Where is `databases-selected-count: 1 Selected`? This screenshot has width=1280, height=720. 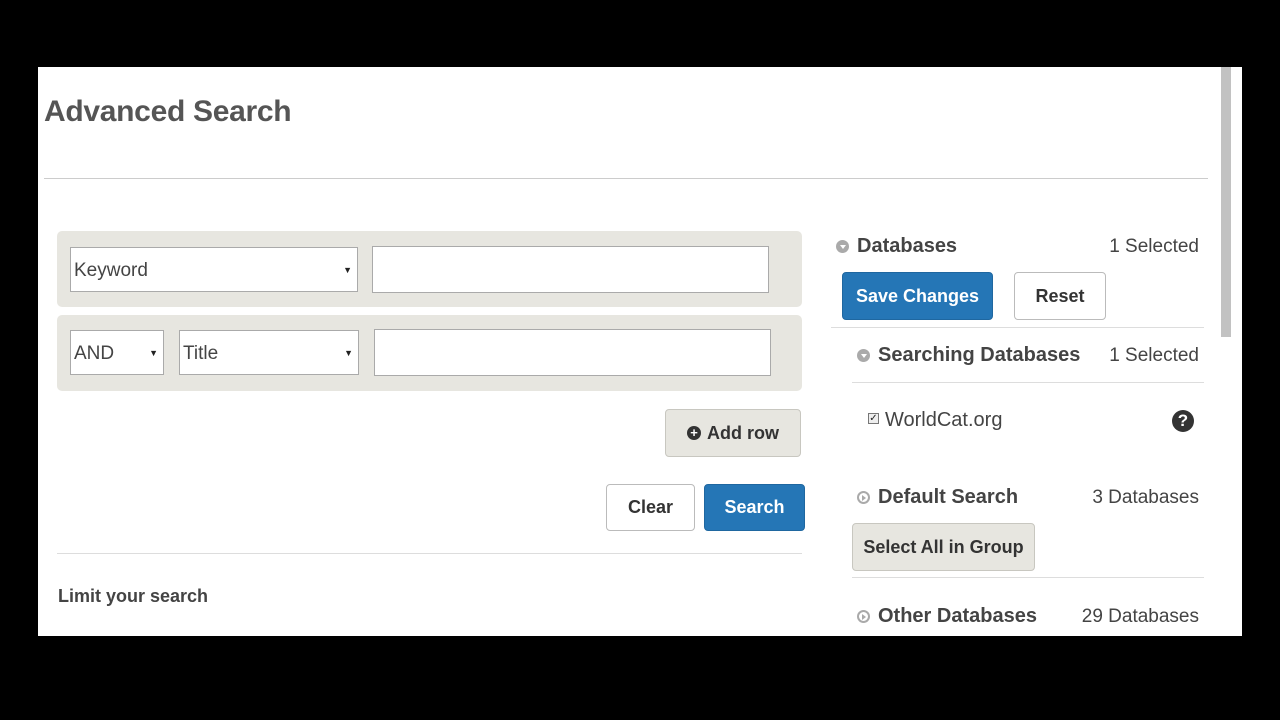 databases-selected-count: 1 Selected is located at coordinates (1154, 246).